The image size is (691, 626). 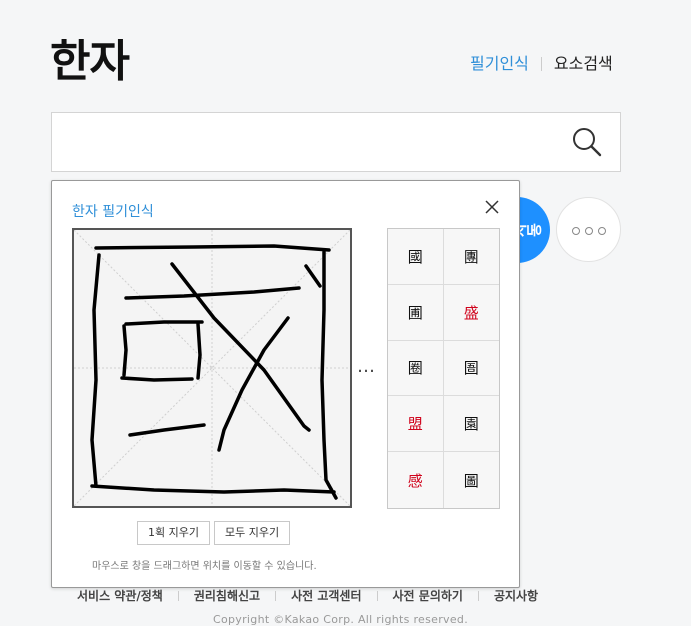 I want to click on search-button, so click(x=587, y=142).